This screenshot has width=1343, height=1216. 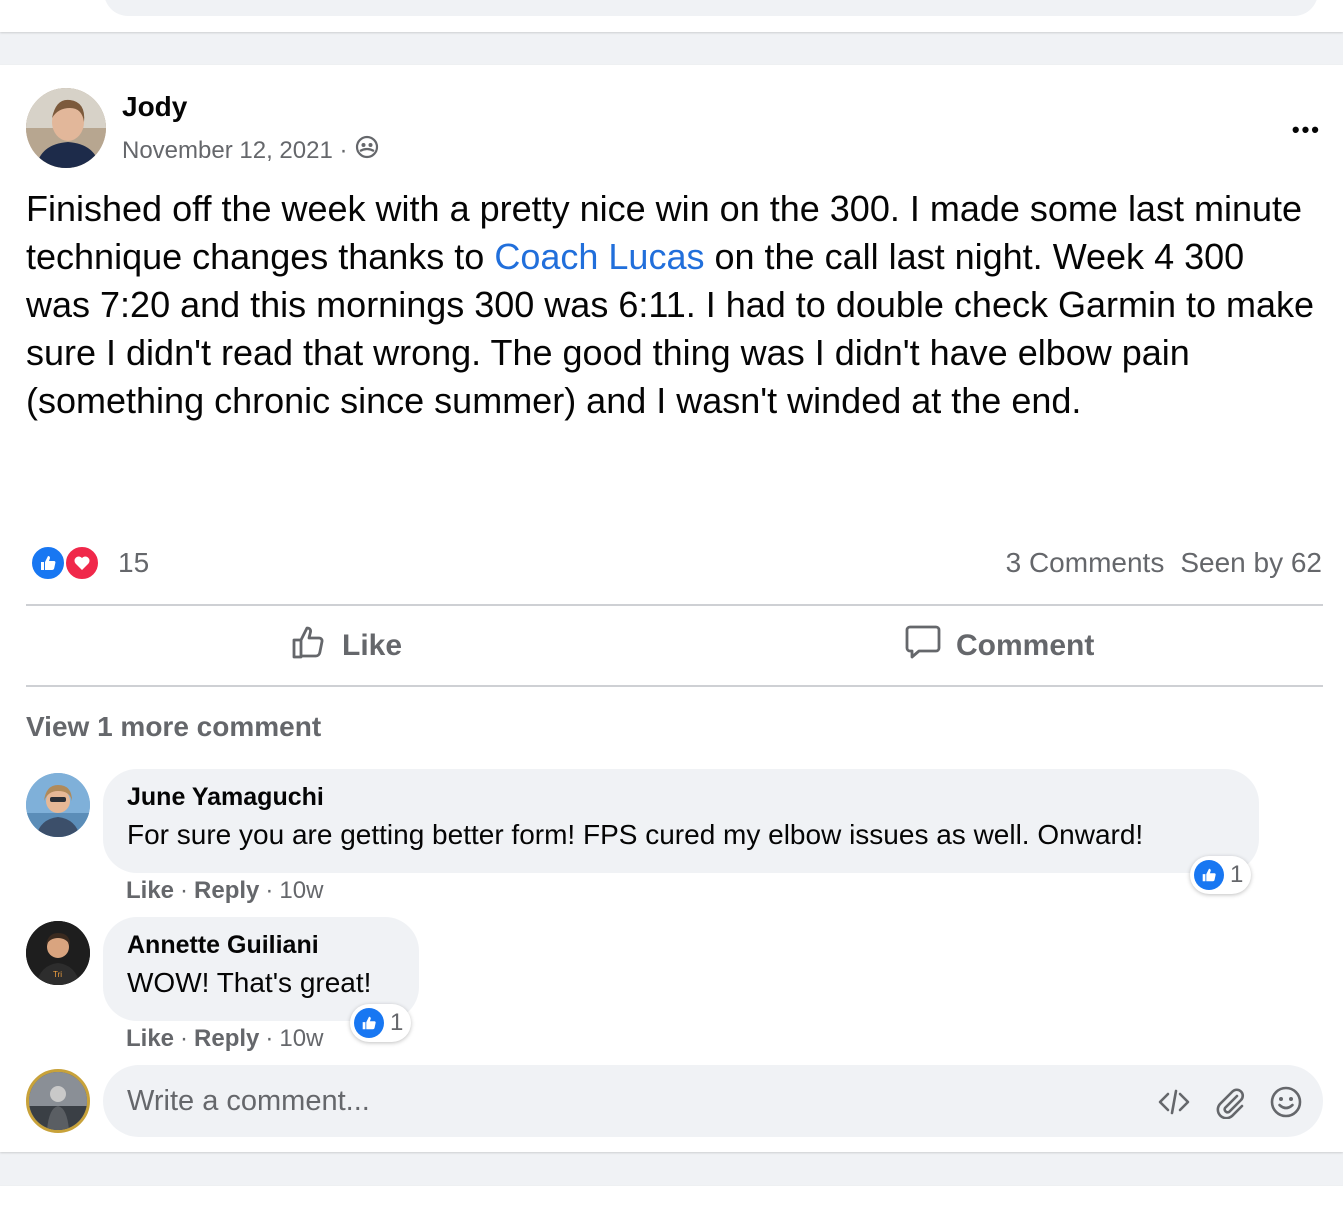 I want to click on comment-button: Comment, so click(x=999, y=646).